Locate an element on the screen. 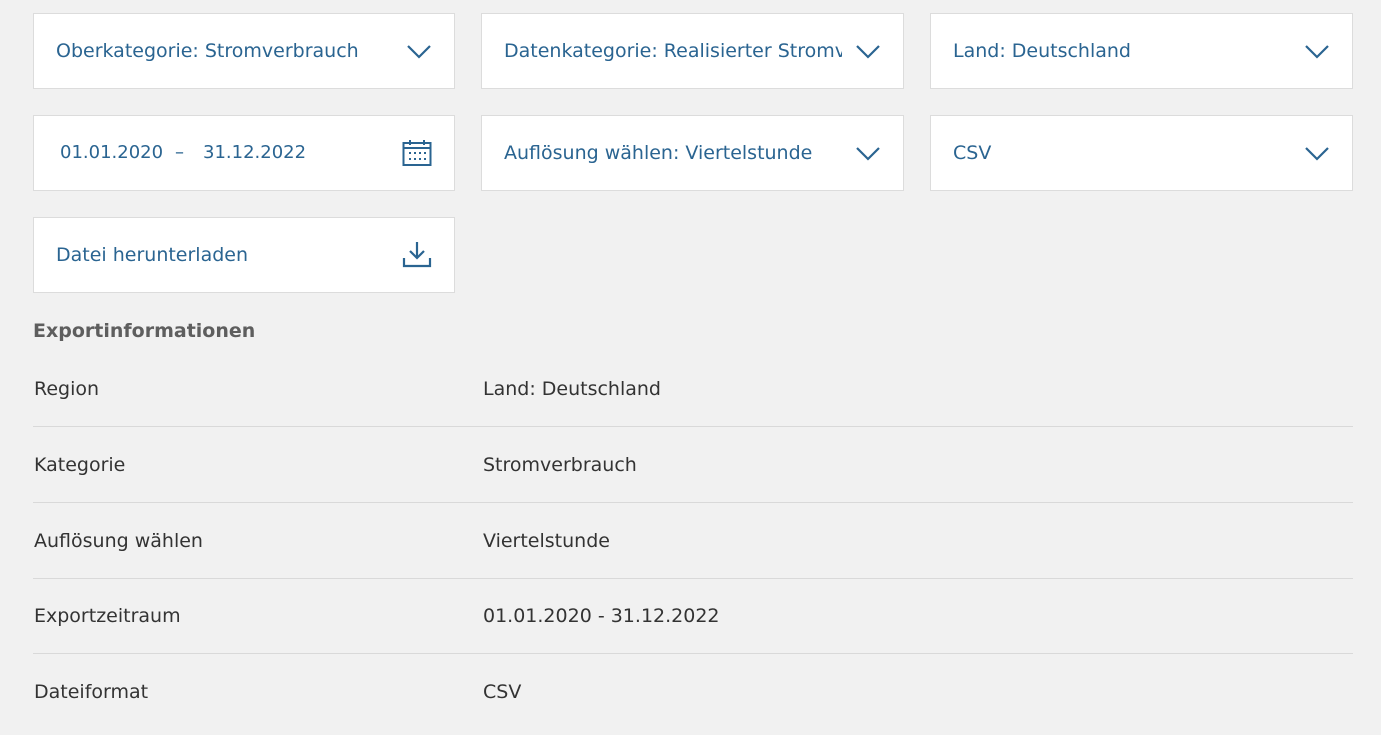 Image resolution: width=1381 pixels, height=735 pixels. land-dropdown: Land: Deutschland is located at coordinates (1141, 51).